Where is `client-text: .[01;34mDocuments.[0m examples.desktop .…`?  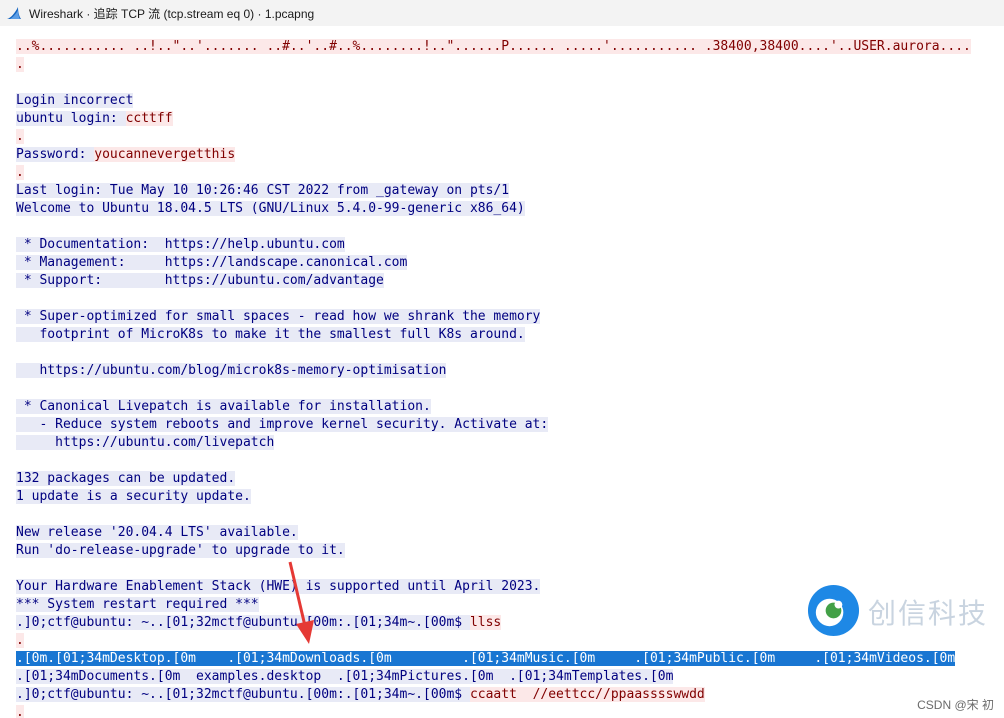 client-text: .[01;34mDocuments.[0m examples.desktop .… is located at coordinates (345, 676).